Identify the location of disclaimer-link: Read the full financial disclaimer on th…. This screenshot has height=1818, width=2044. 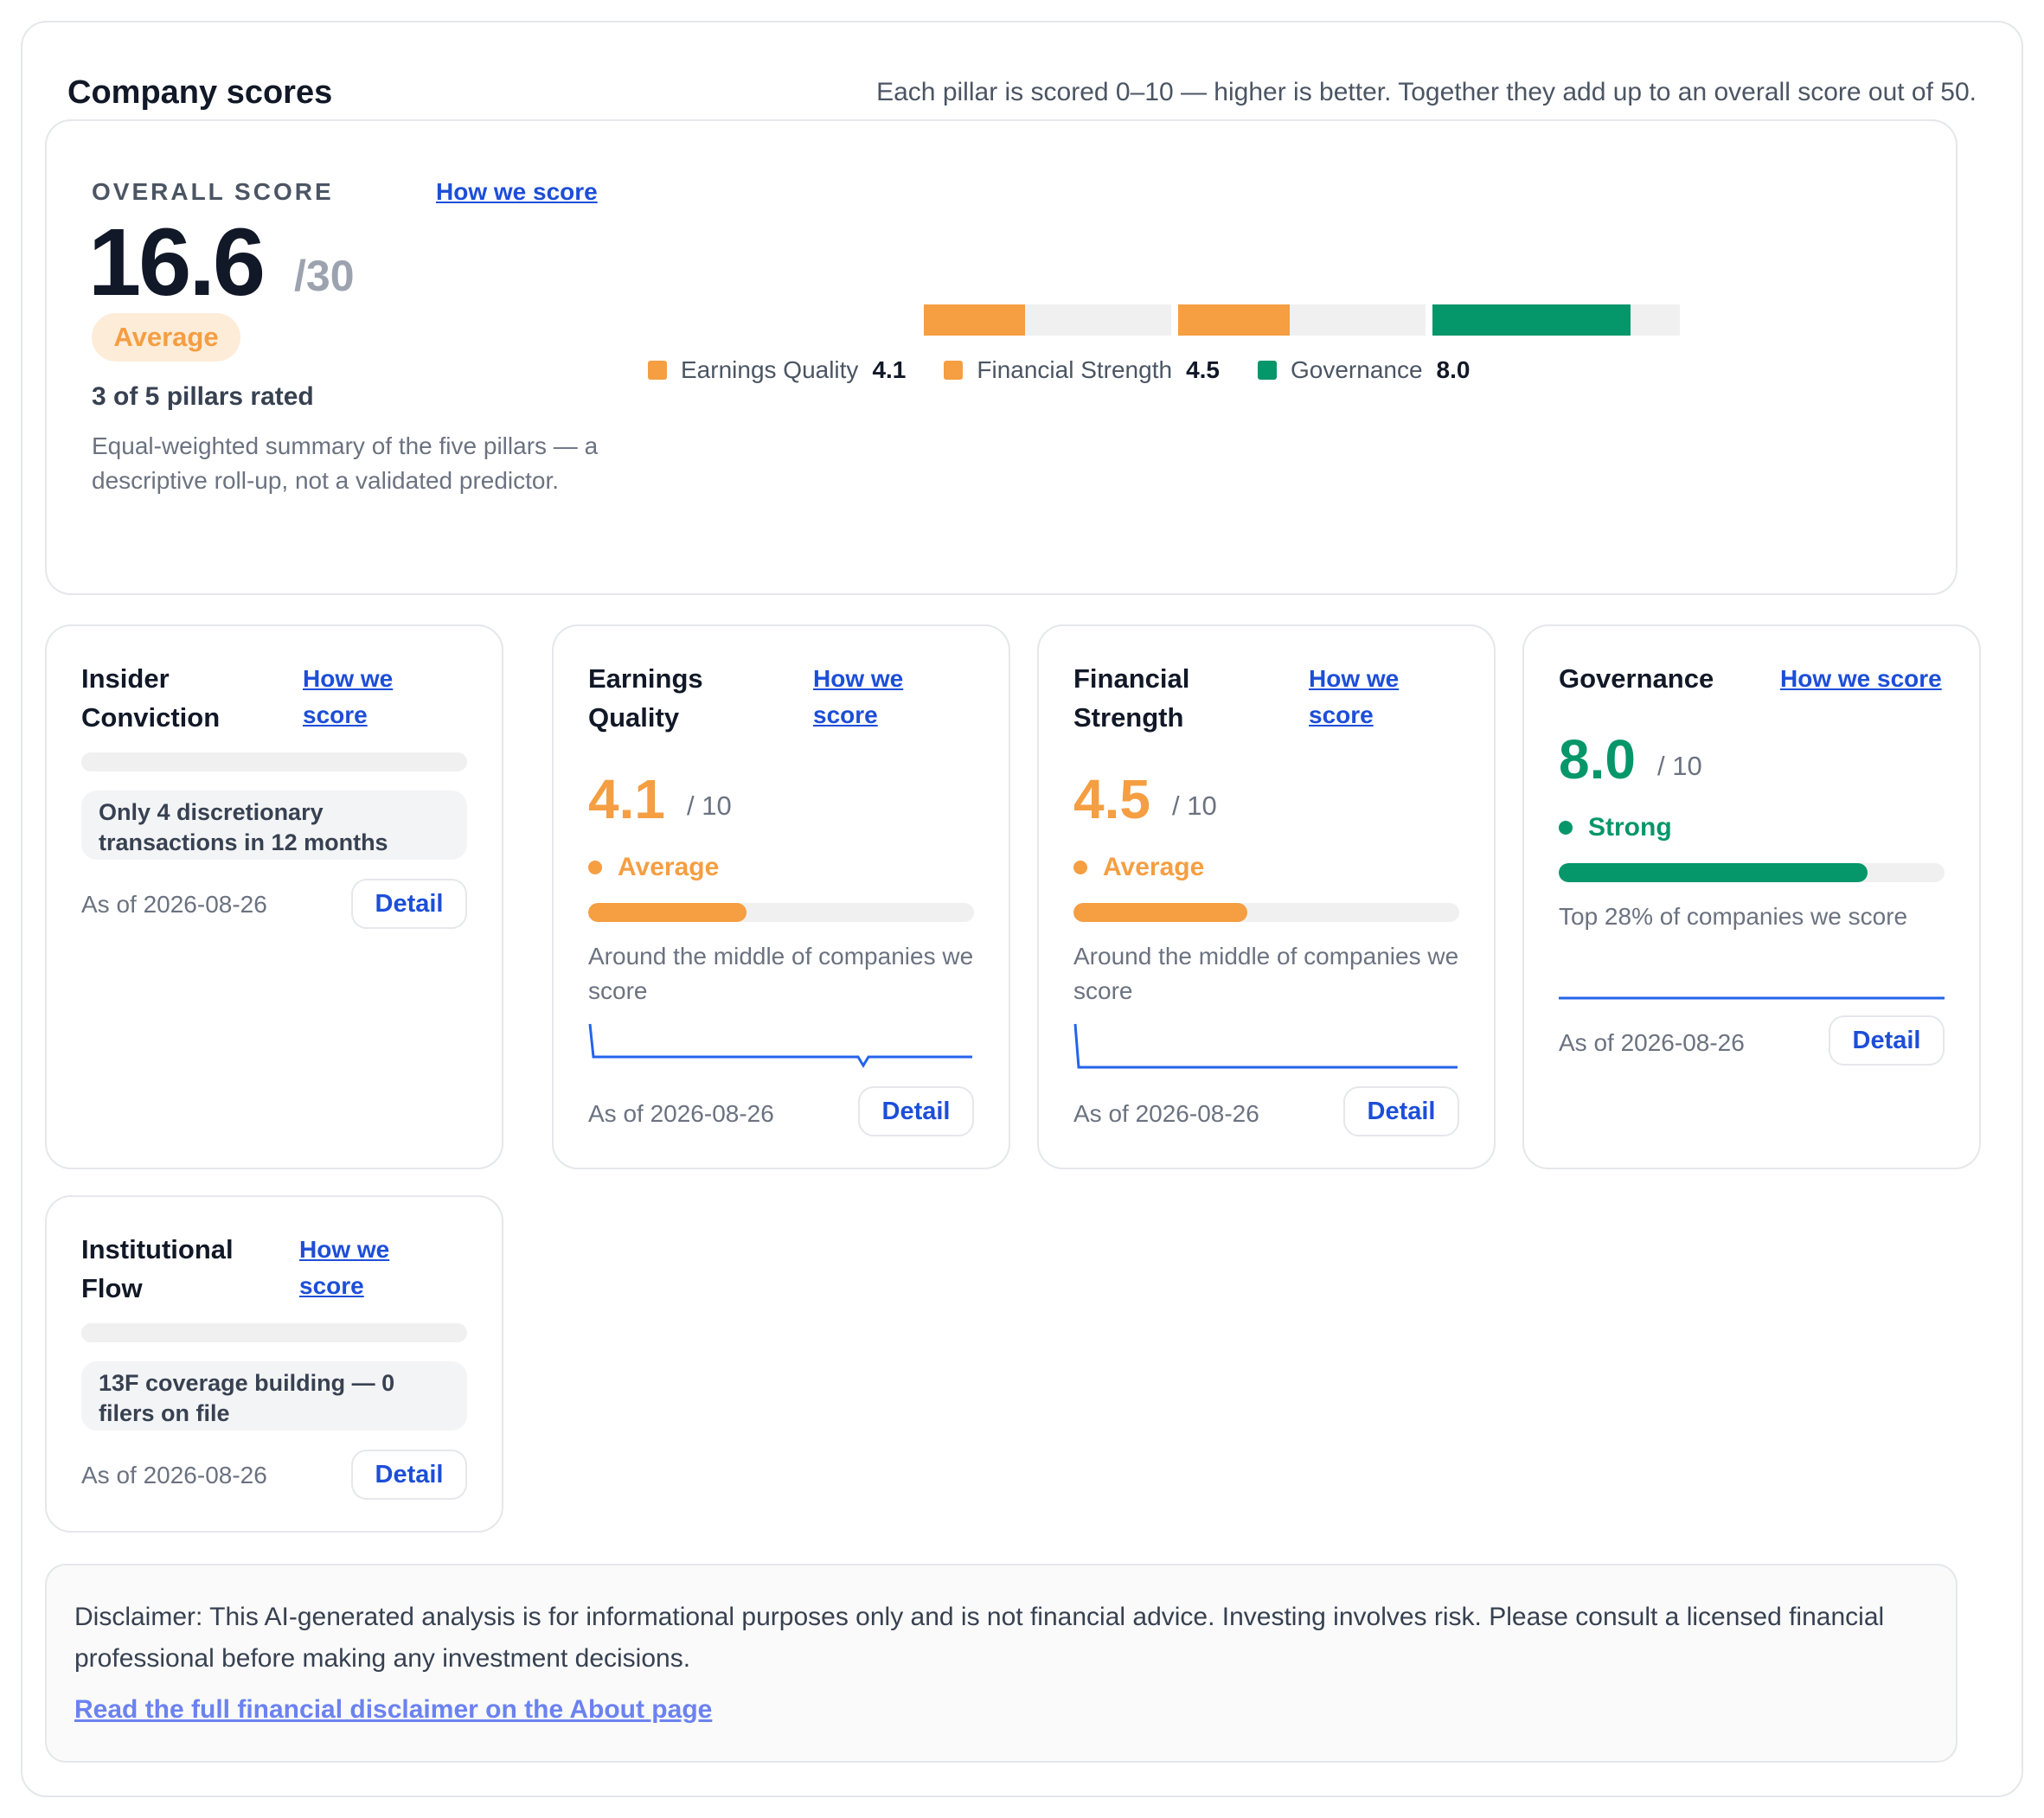
(393, 1710).